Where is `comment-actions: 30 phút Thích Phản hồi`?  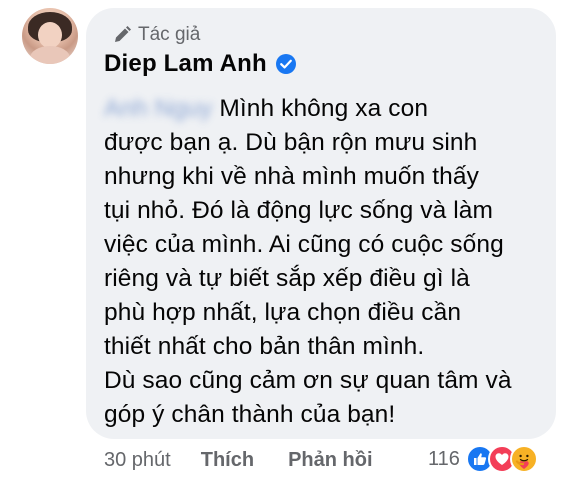 comment-actions: 30 phút Thích Phản hồi is located at coordinates (253, 460).